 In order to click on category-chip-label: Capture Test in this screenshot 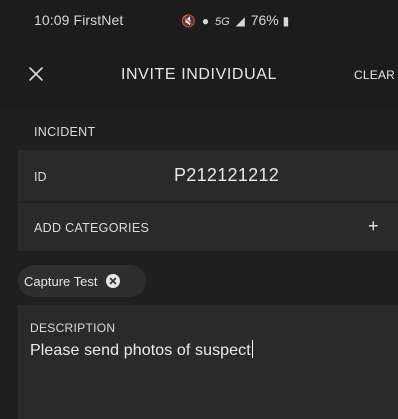, I will do `click(61, 281)`.